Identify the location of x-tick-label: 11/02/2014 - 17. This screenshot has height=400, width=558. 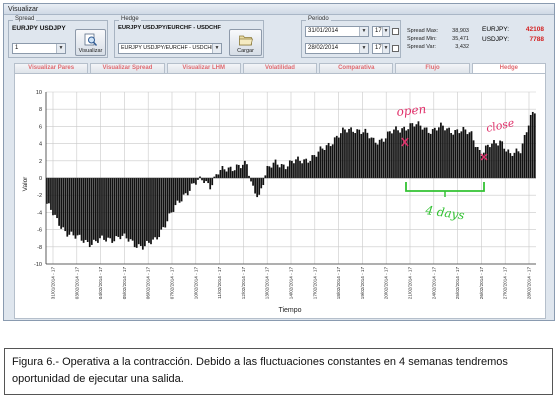
(219, 283).